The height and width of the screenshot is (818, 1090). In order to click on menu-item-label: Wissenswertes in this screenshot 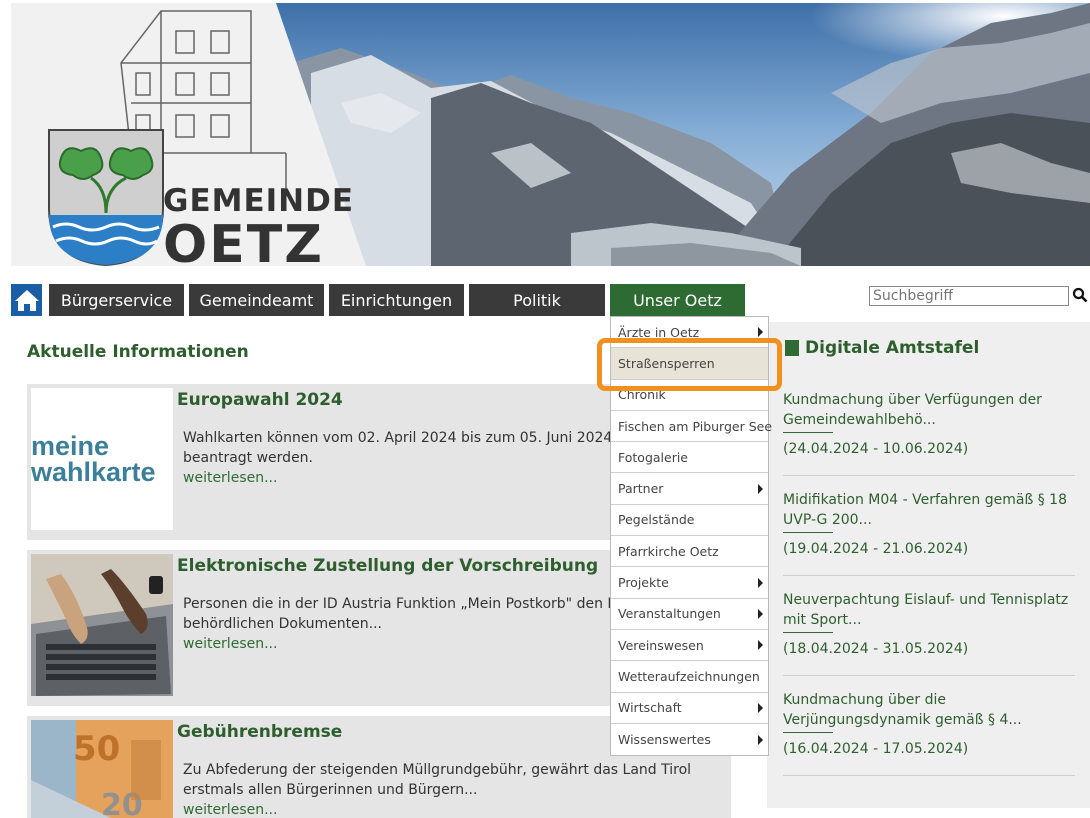, I will do `click(664, 739)`.